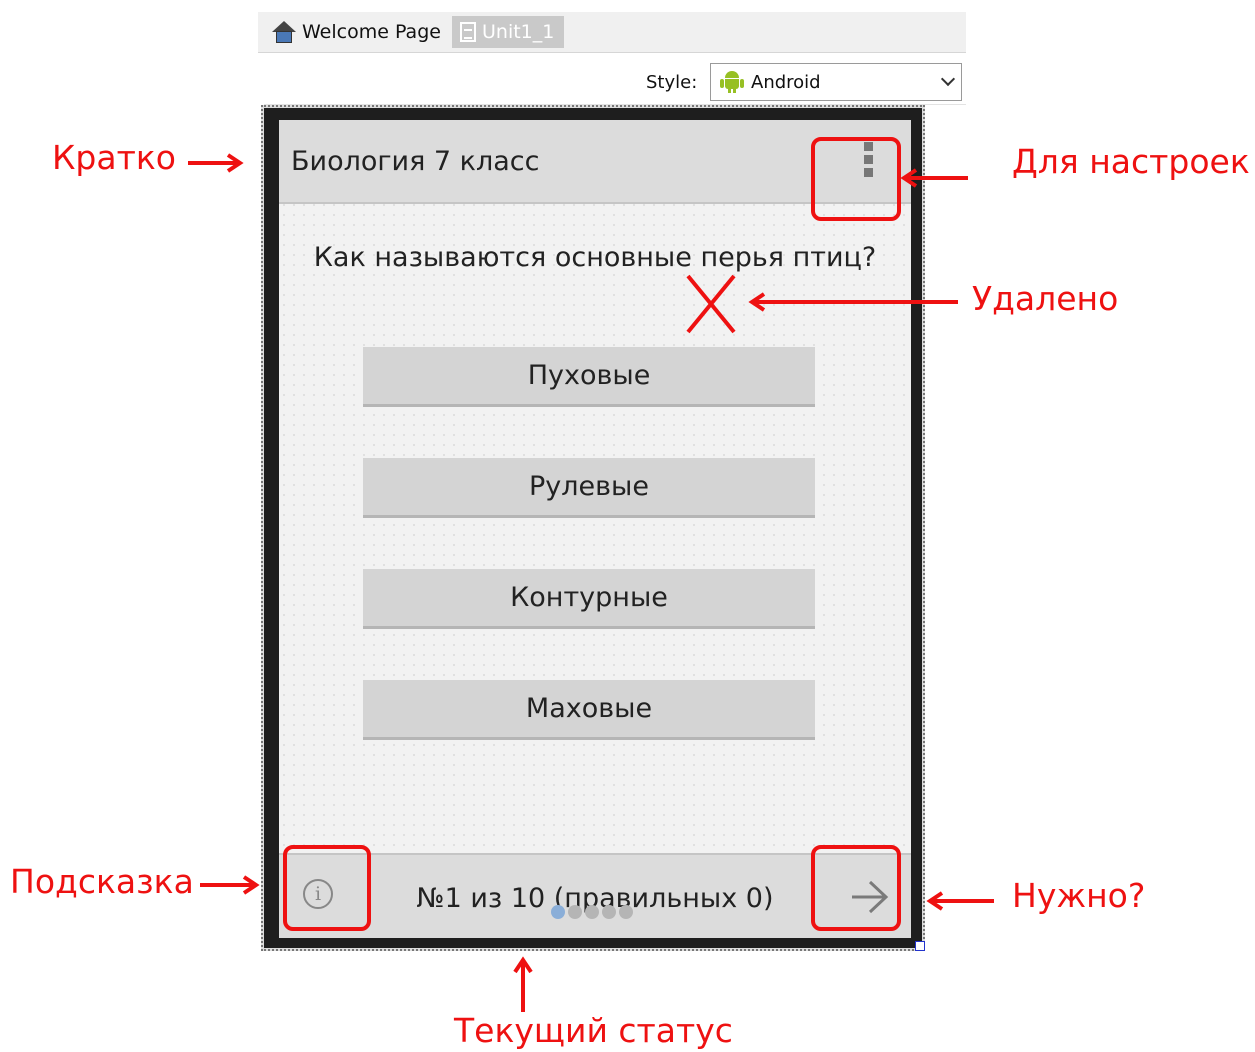  What do you see at coordinates (593, 1030) in the screenshot?
I see `annotation-status: Текущий статус` at bounding box center [593, 1030].